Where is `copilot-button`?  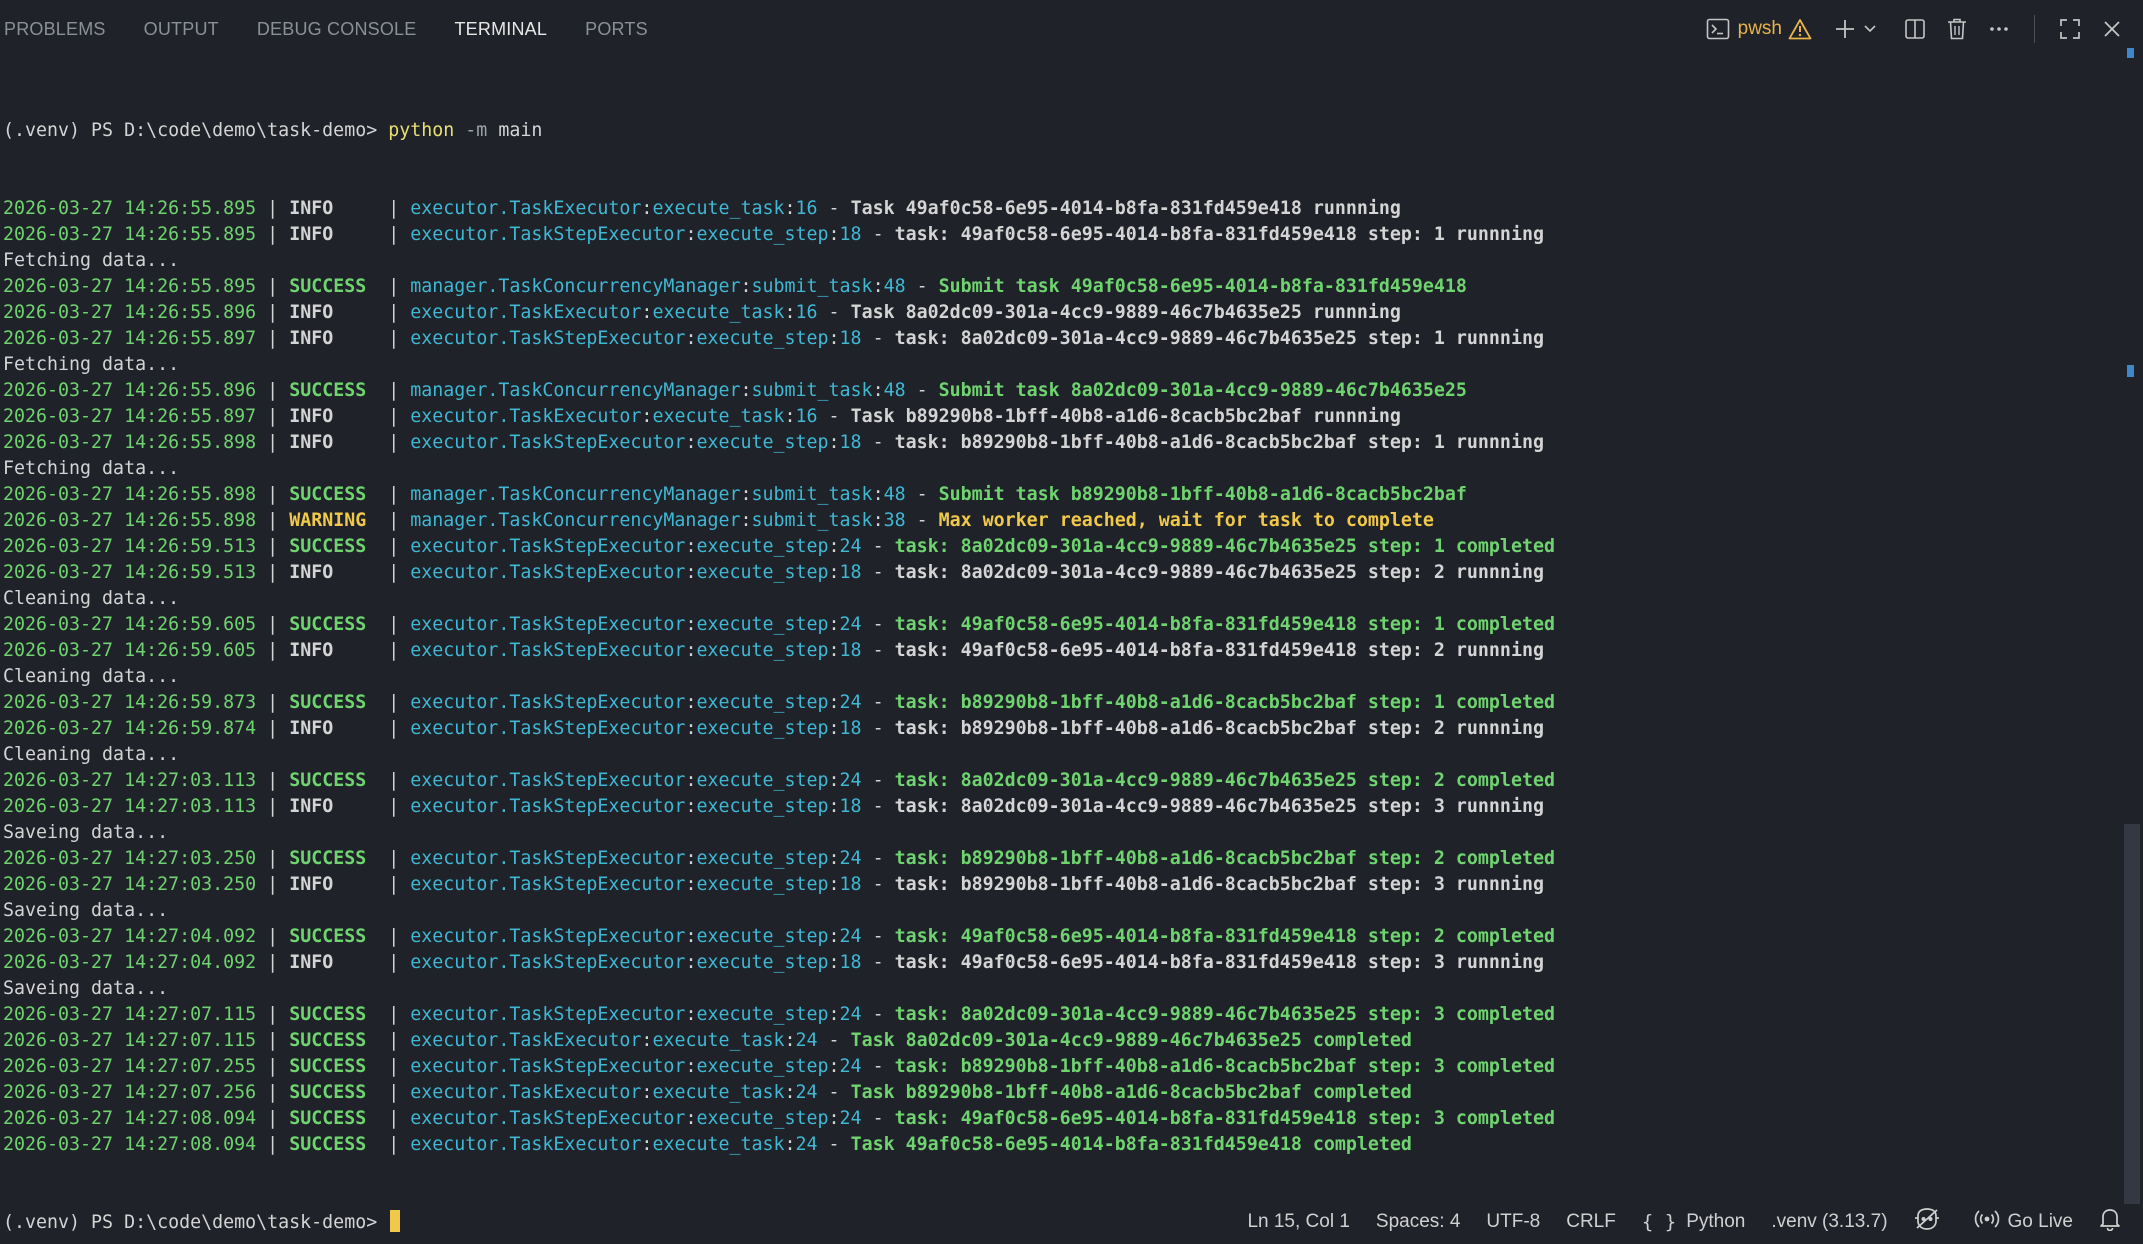 copilot-button is located at coordinates (1931, 1222).